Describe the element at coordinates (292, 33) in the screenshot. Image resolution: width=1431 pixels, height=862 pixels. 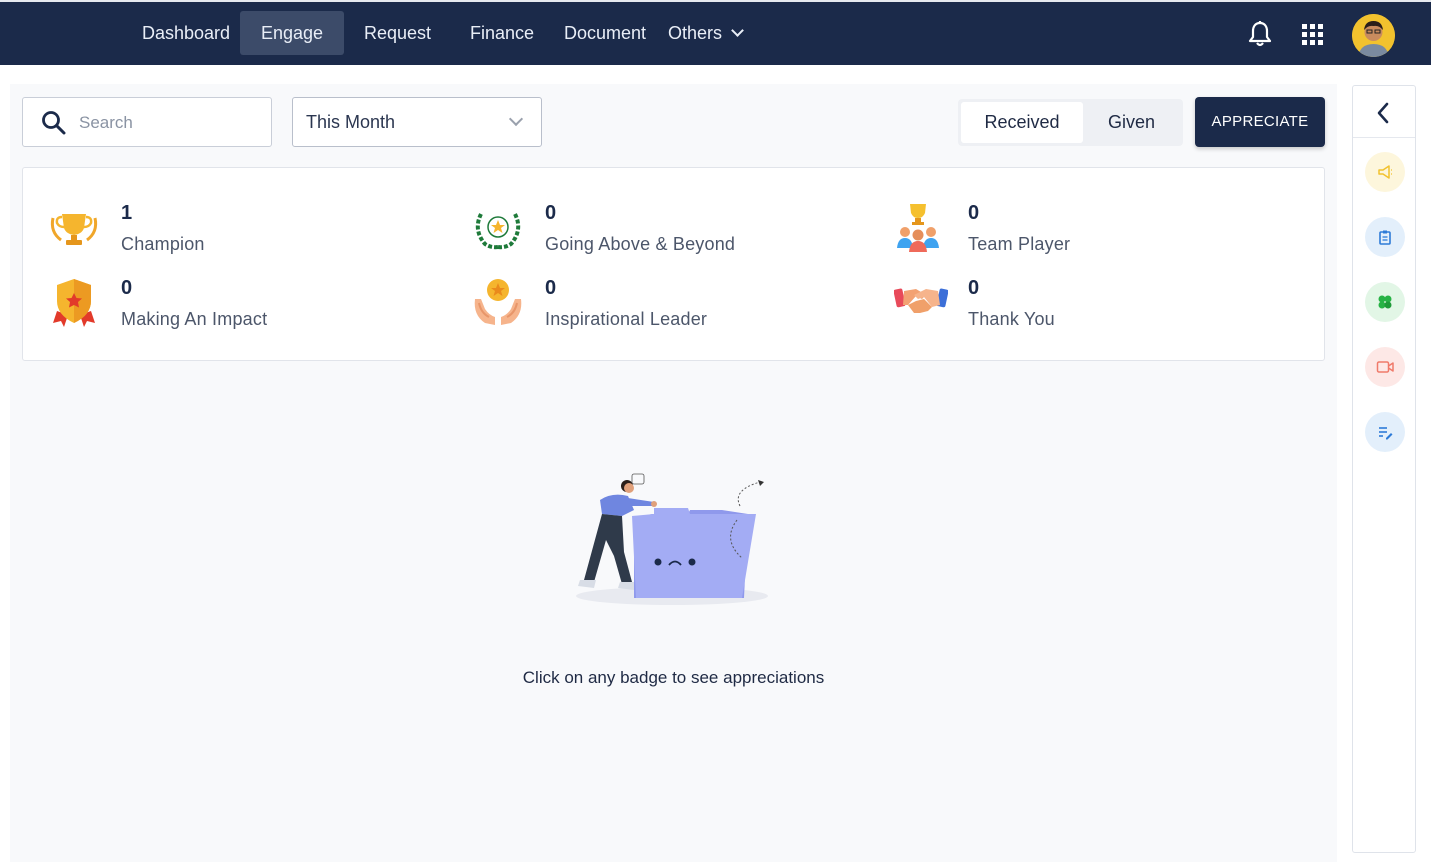
I see `nav-item-engage: Engage` at that location.